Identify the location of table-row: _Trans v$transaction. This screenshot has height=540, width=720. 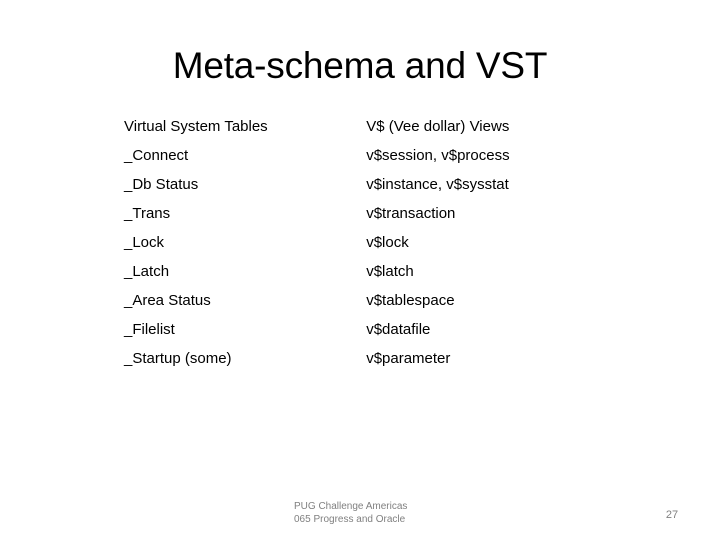
(334, 213).